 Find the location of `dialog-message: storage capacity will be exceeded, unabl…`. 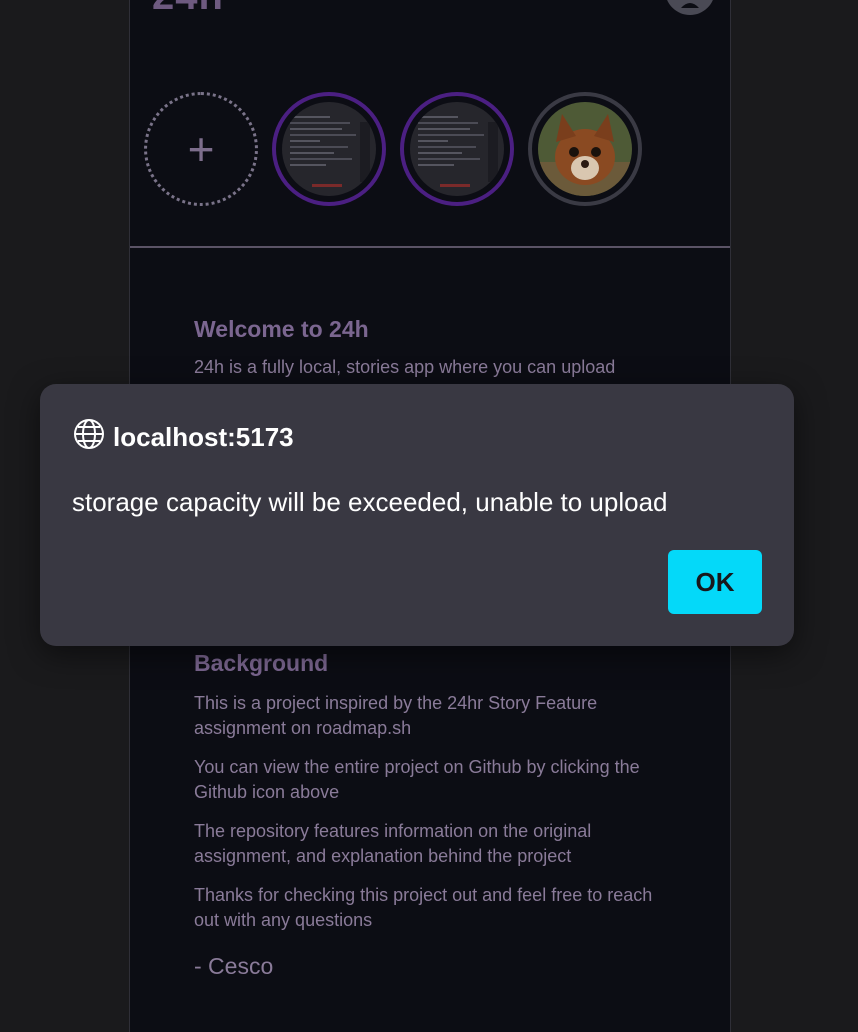

dialog-message: storage capacity will be exceeded, unabl… is located at coordinates (370, 502).